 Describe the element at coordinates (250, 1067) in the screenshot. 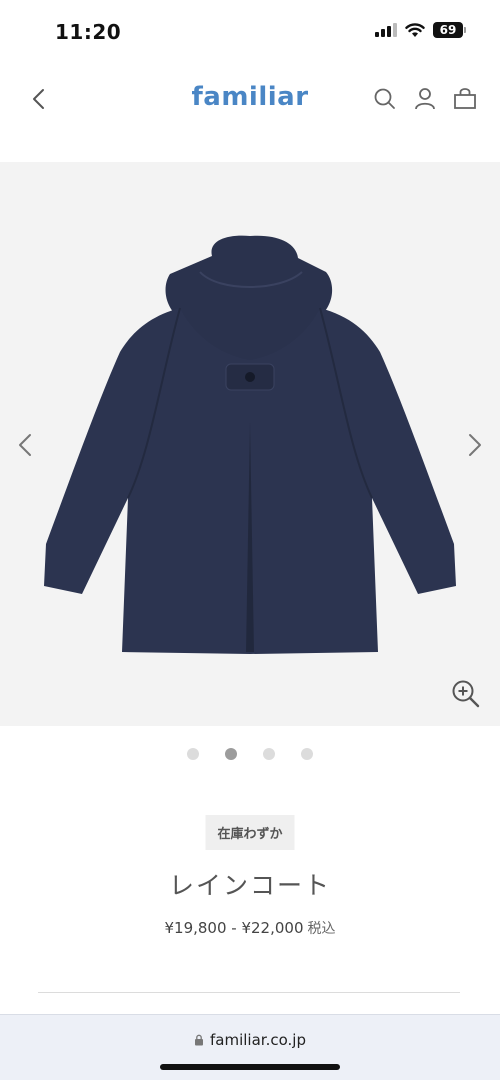

I see `home-indicator` at that location.